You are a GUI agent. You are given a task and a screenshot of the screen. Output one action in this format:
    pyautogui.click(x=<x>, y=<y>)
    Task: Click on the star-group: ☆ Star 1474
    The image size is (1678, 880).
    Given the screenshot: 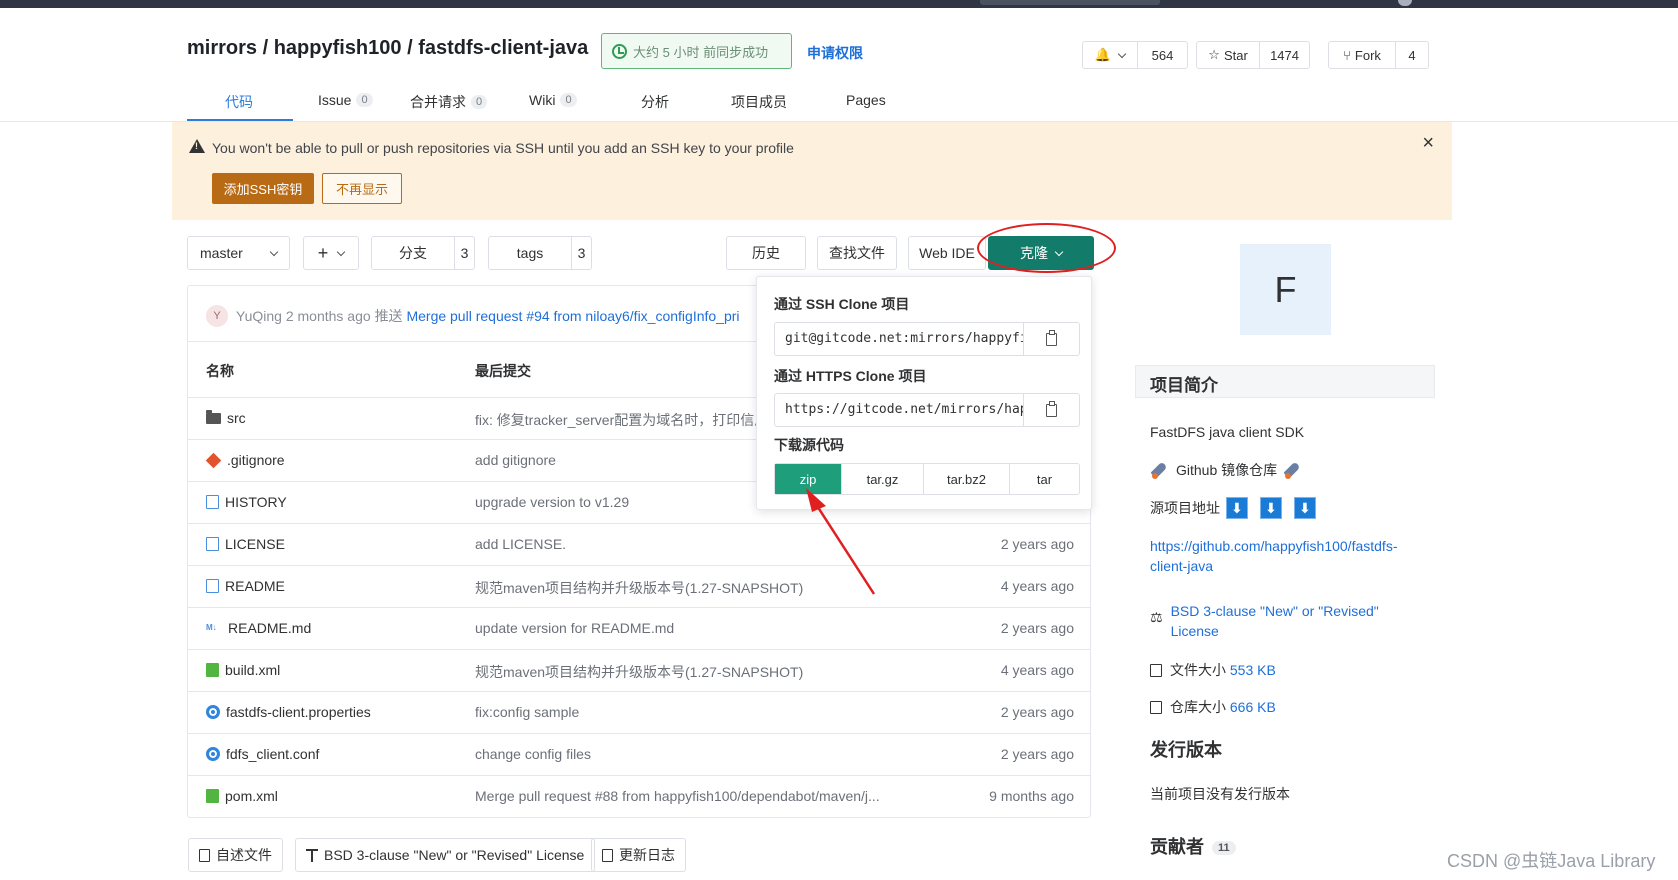 What is the action you would take?
    pyautogui.click(x=1253, y=55)
    